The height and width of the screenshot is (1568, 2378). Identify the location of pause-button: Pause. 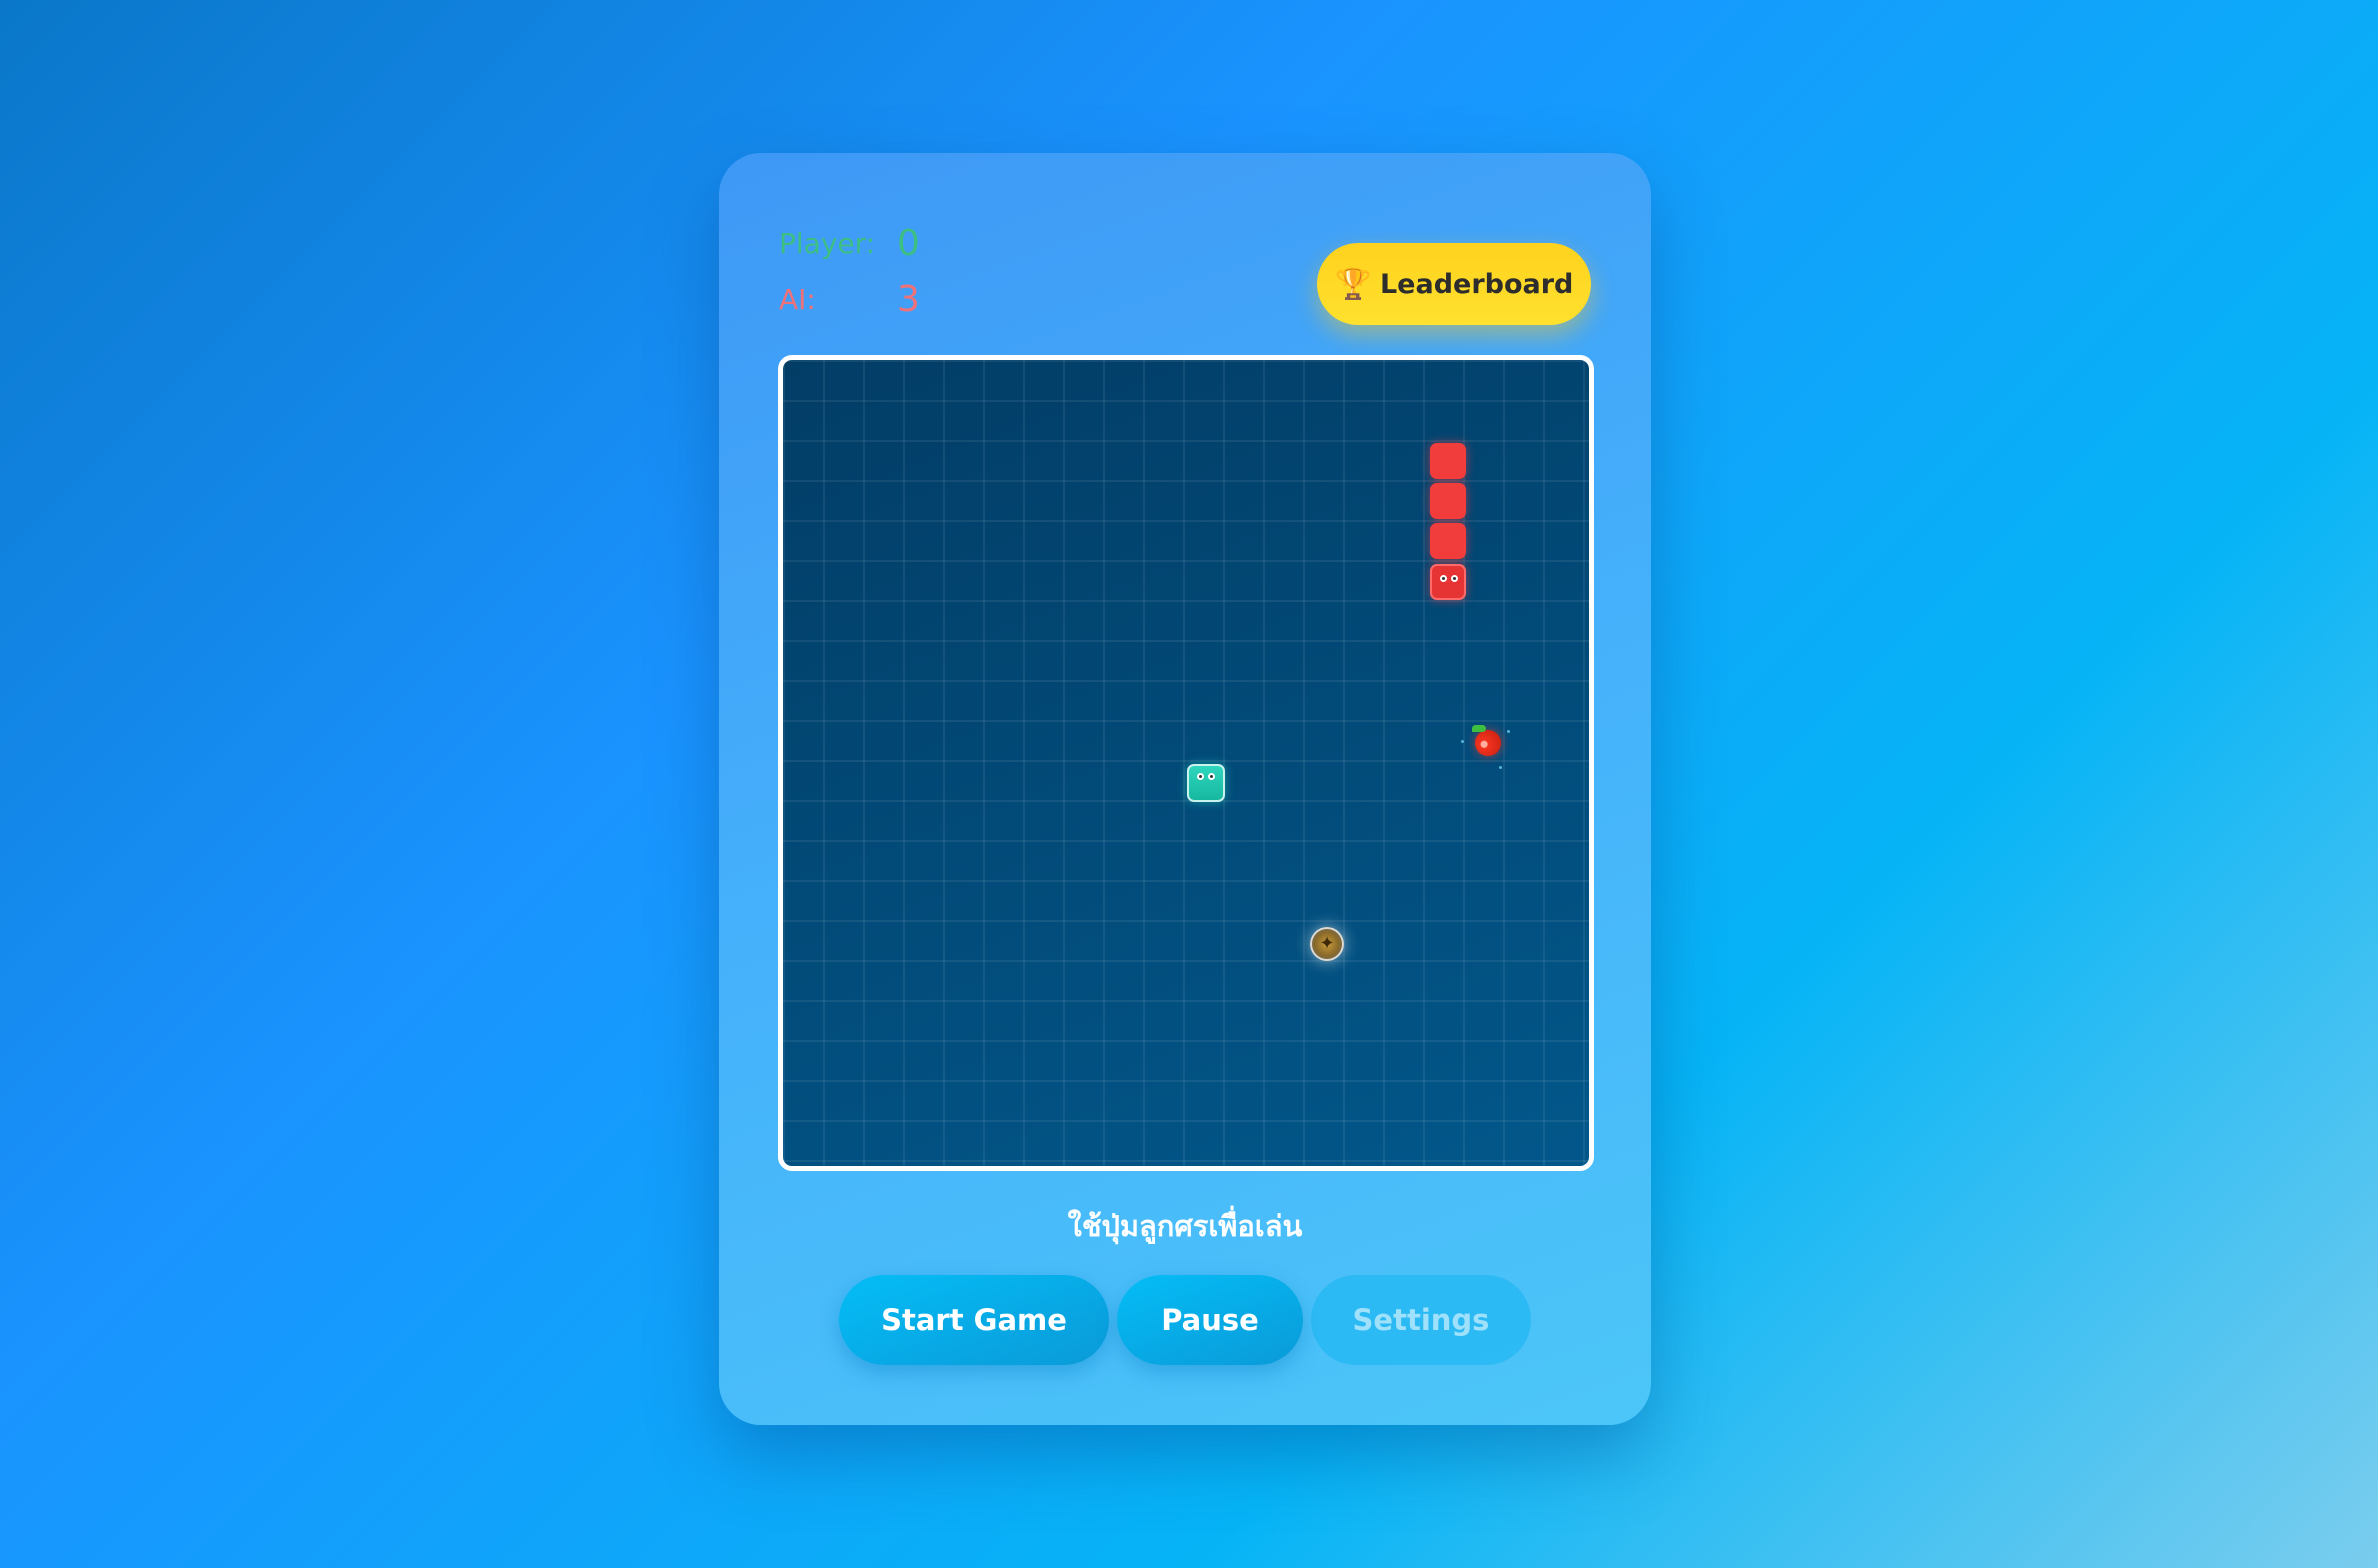
(1210, 1320).